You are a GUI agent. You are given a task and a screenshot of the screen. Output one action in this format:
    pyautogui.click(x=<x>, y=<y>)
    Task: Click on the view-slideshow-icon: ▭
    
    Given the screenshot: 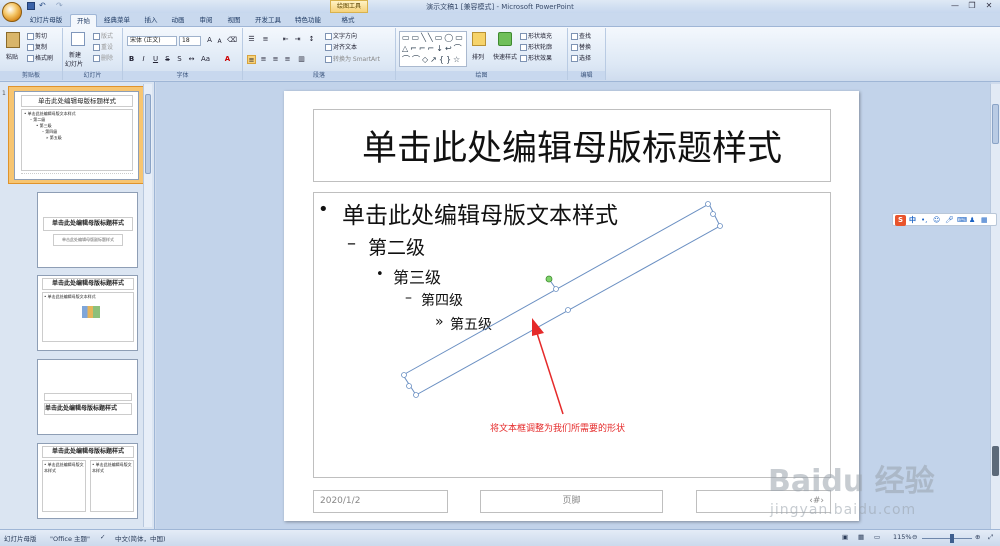 What is the action you would take?
    pyautogui.click(x=877, y=537)
    